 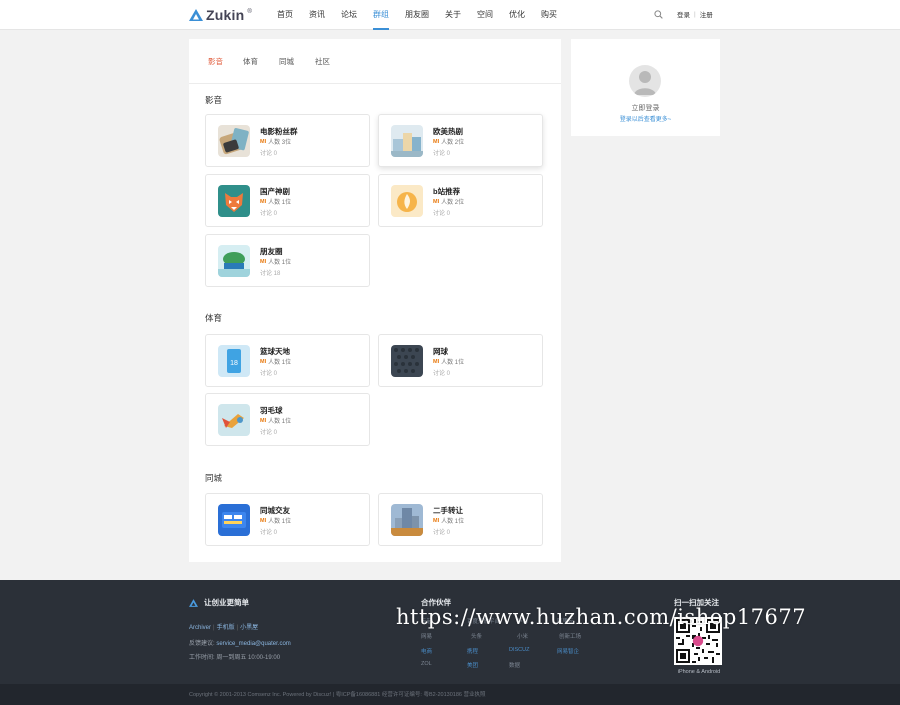 I want to click on partner-logo: 美团, so click(x=472, y=665).